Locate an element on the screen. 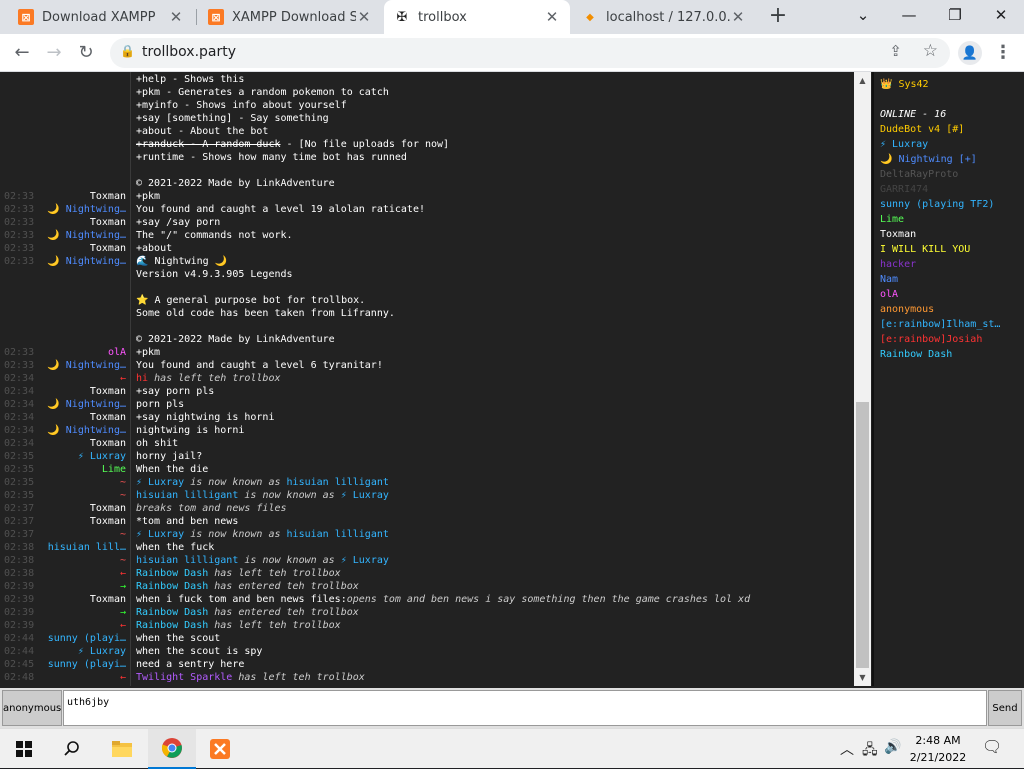 This screenshot has width=1024, height=769. windows-start-icon is located at coordinates (24, 749).